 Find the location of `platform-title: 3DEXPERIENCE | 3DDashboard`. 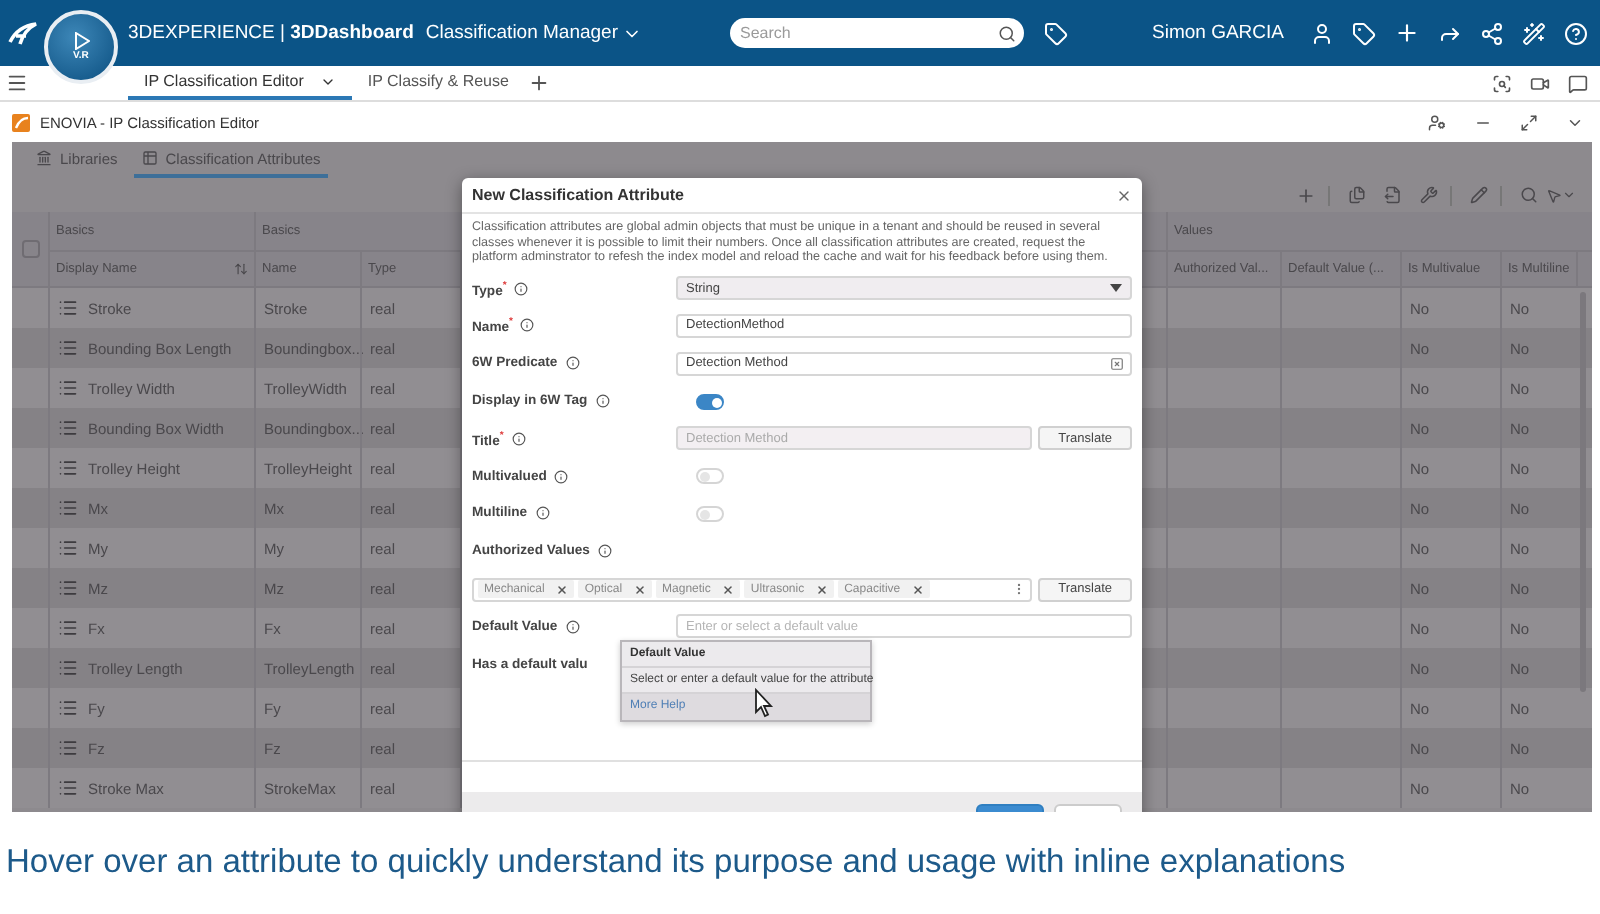

platform-title: 3DEXPERIENCE | 3DDashboard is located at coordinates (271, 33).